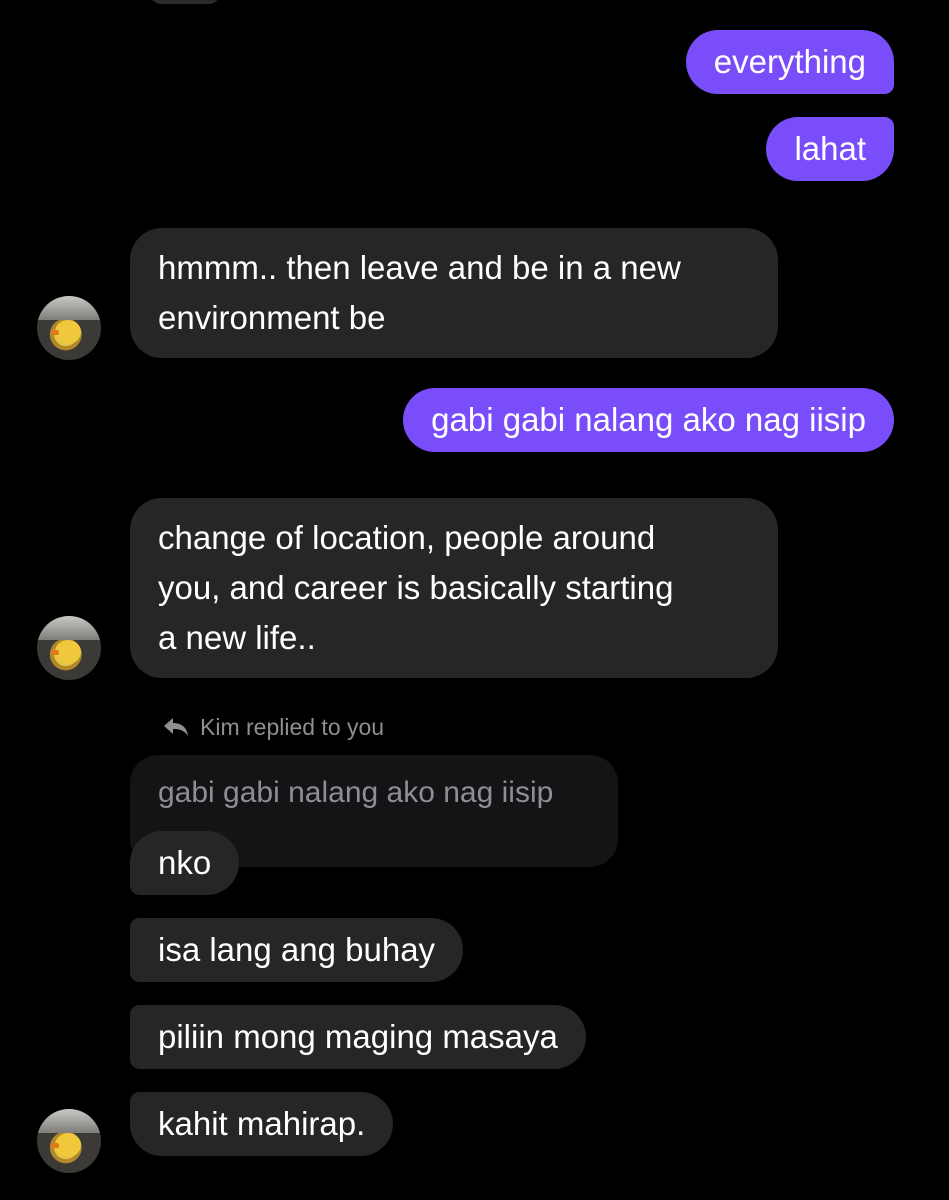 The image size is (949, 1200). What do you see at coordinates (237, 637) in the screenshot?
I see `message-line: a new life..` at bounding box center [237, 637].